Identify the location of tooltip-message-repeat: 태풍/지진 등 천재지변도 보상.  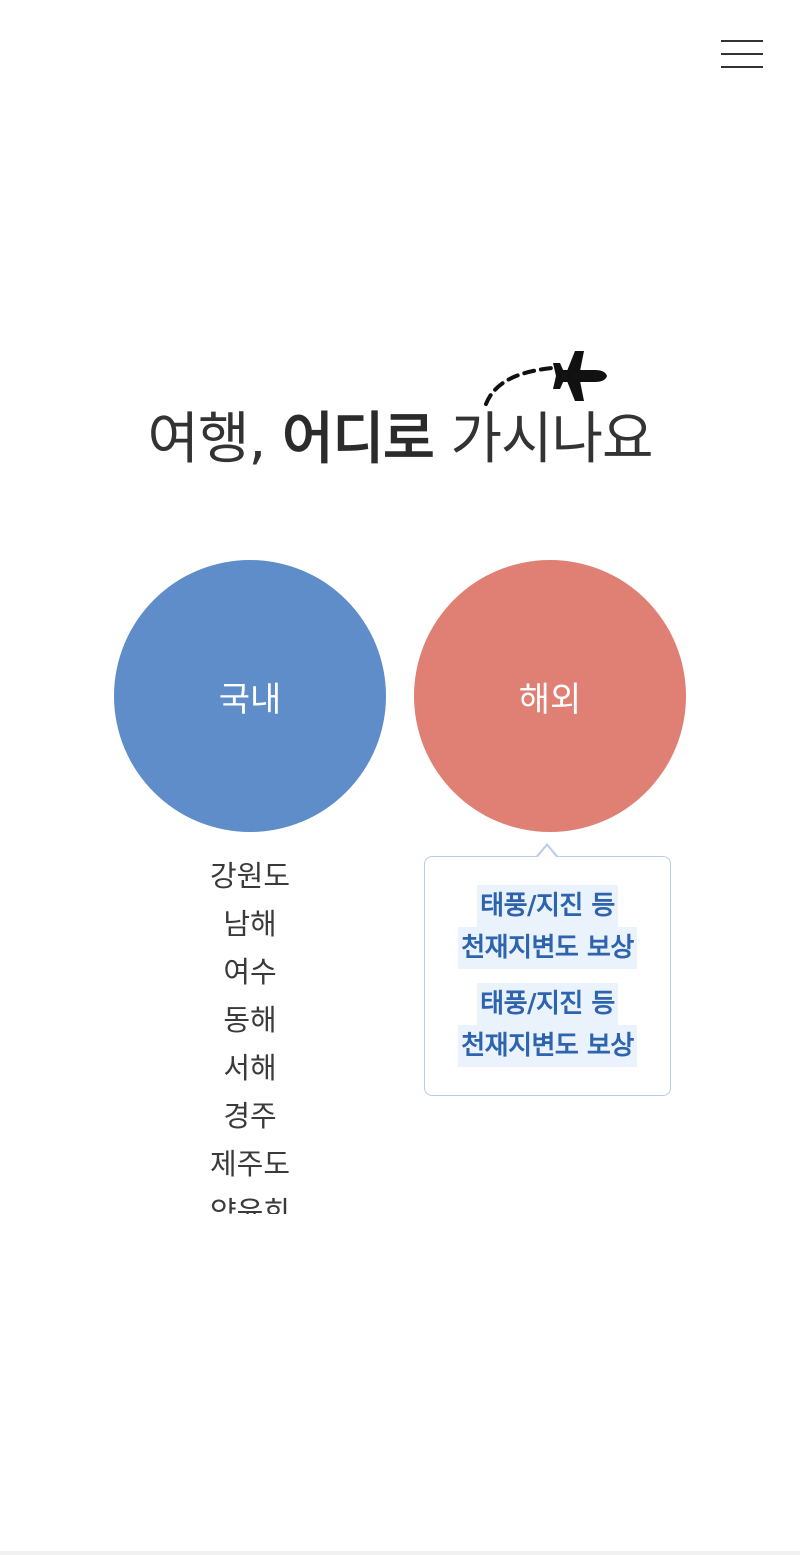
(547, 1025).